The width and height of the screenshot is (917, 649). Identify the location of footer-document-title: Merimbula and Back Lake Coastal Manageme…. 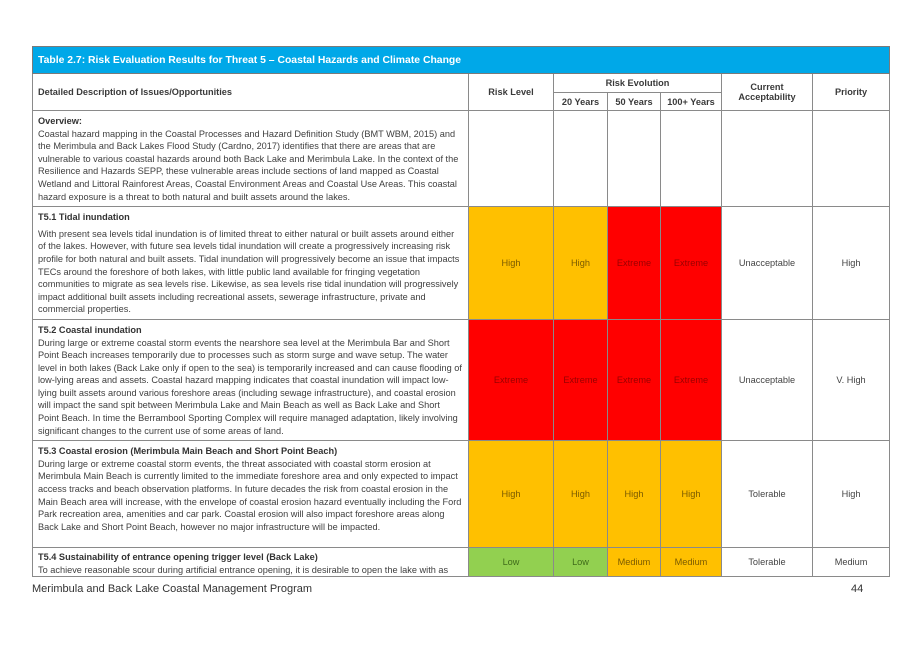
(172, 589).